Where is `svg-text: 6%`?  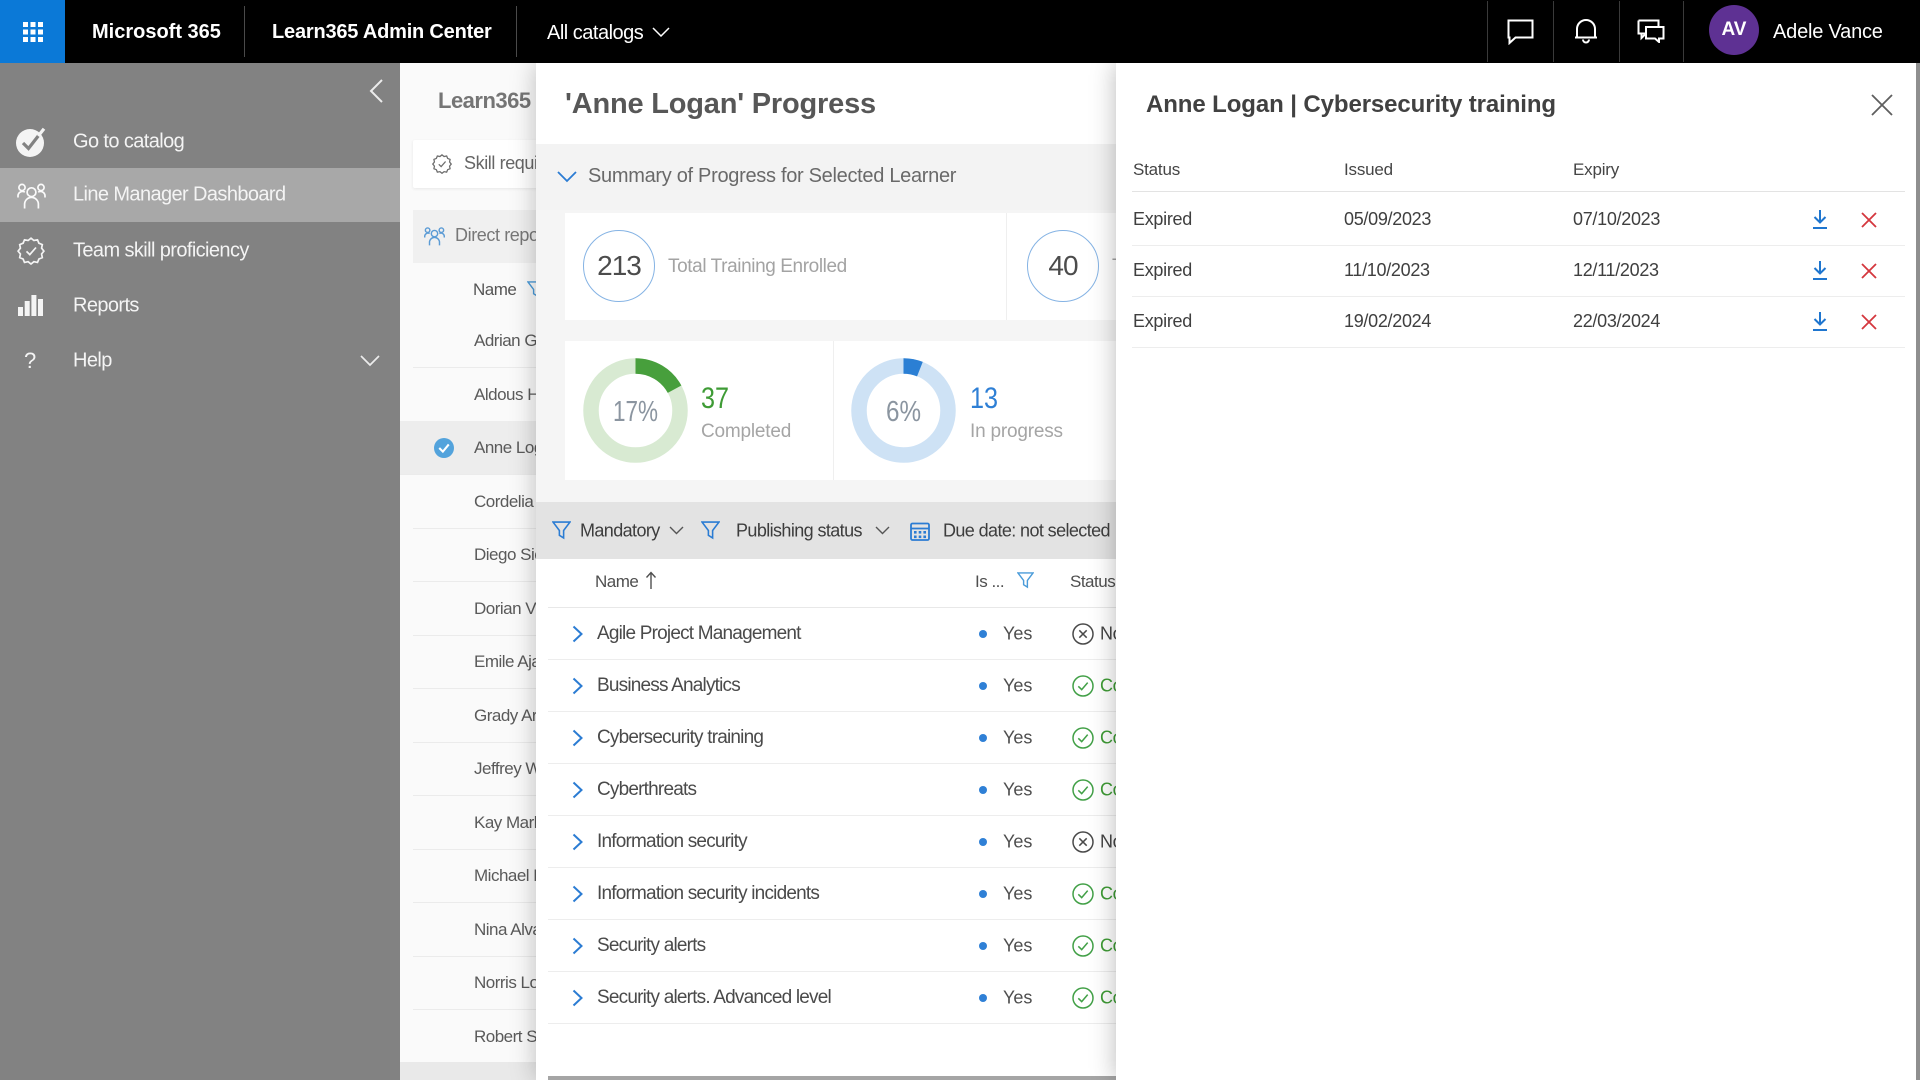
svg-text: 6% is located at coordinates (903, 412).